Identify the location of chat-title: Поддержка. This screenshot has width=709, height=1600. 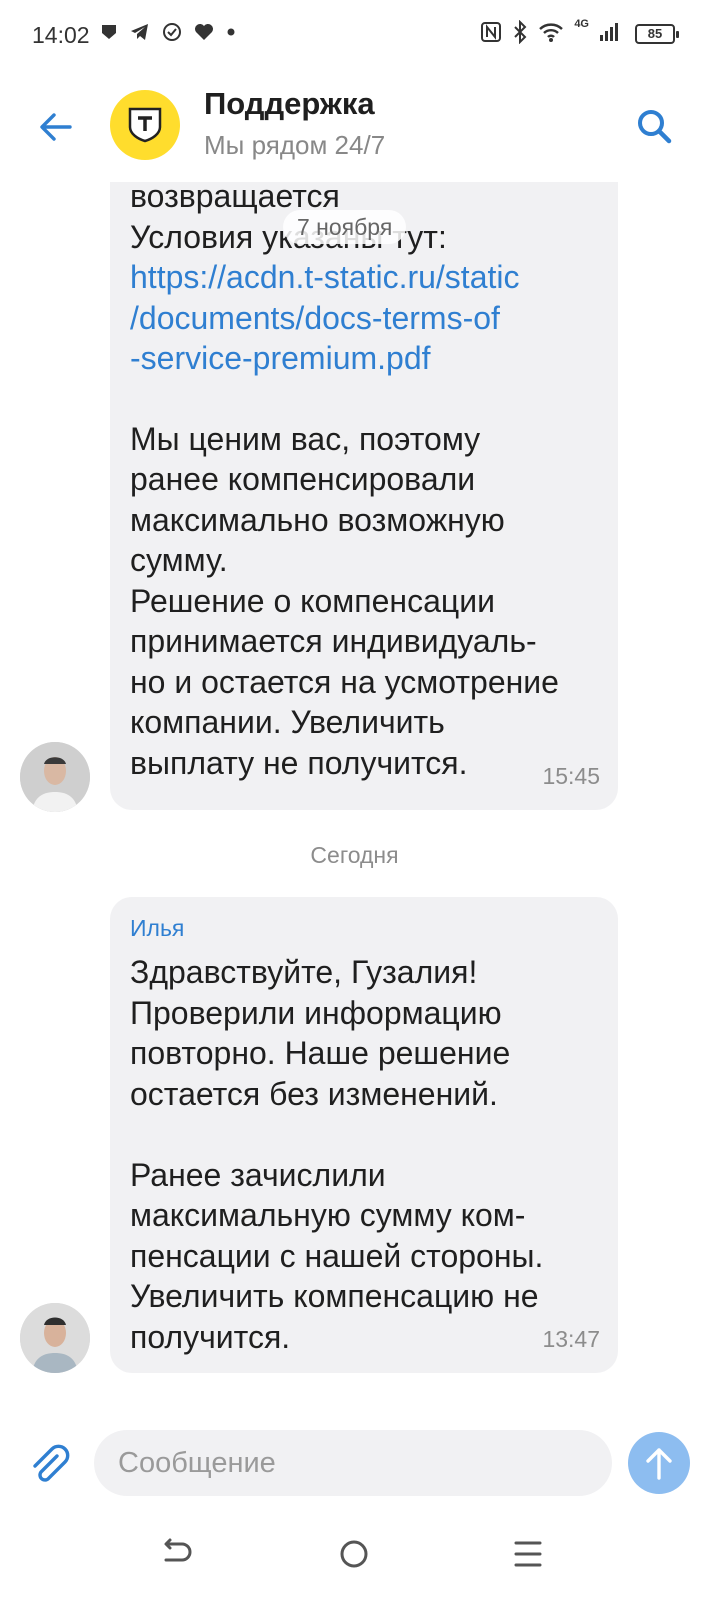
(289, 103).